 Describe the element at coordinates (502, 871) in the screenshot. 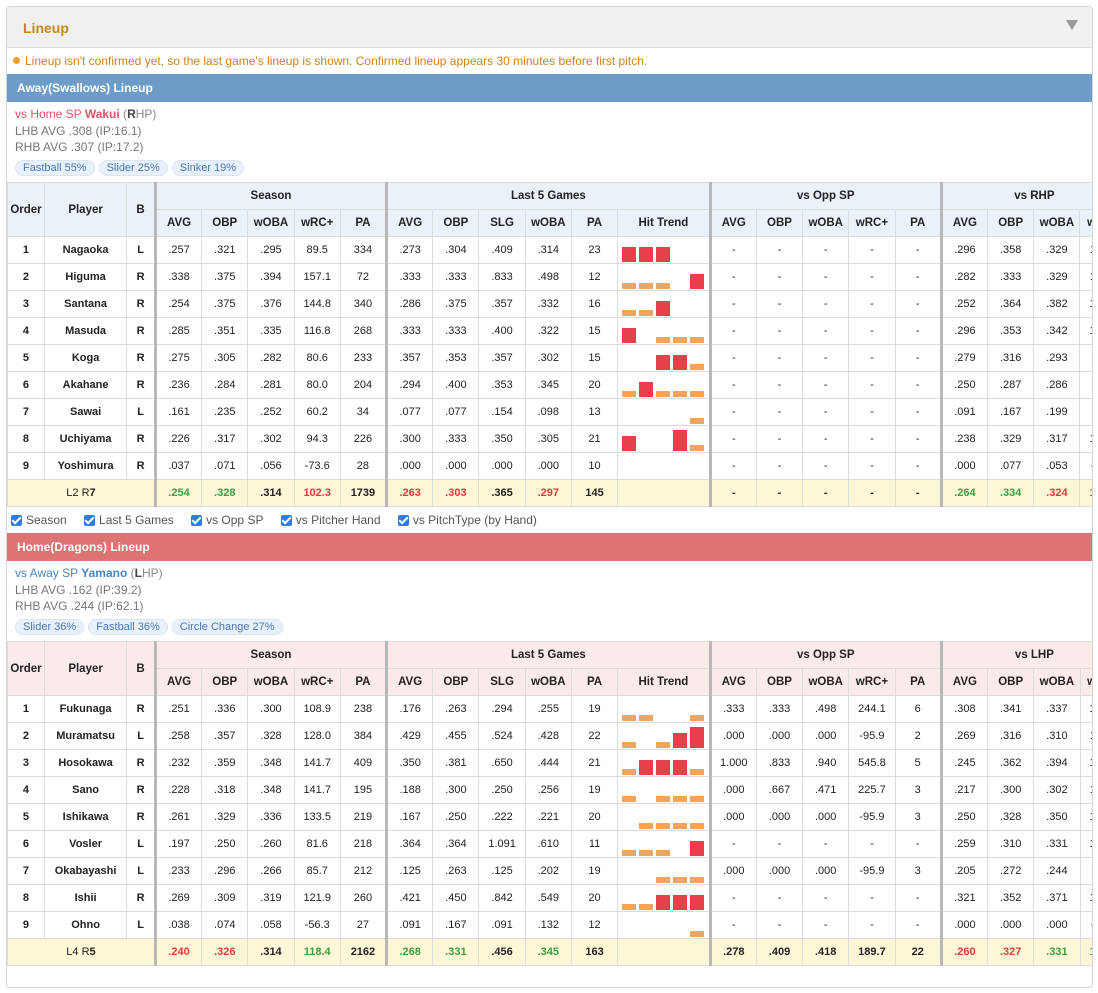

I see `last5-stat: .125` at that location.